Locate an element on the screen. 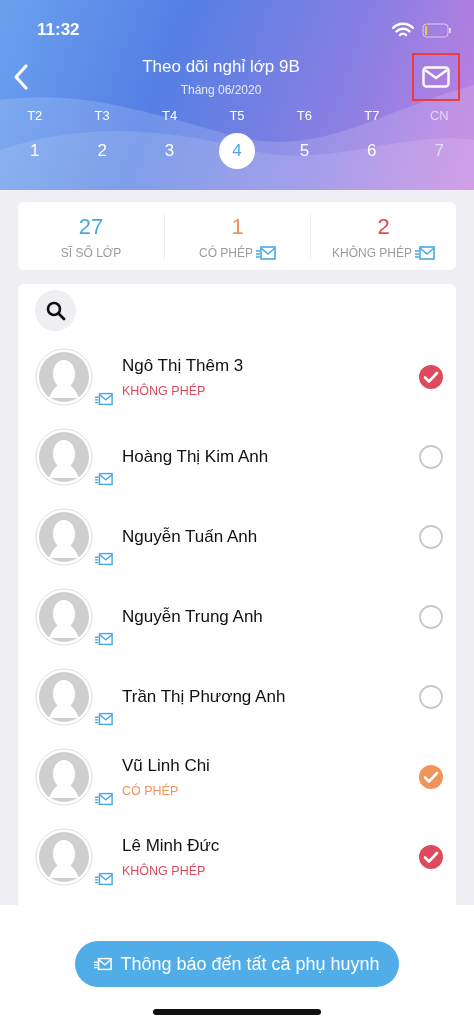 This screenshot has height=1024, width=474. student-row: Lê Minh Đức KHÔNG PHÉP is located at coordinates (237, 857).